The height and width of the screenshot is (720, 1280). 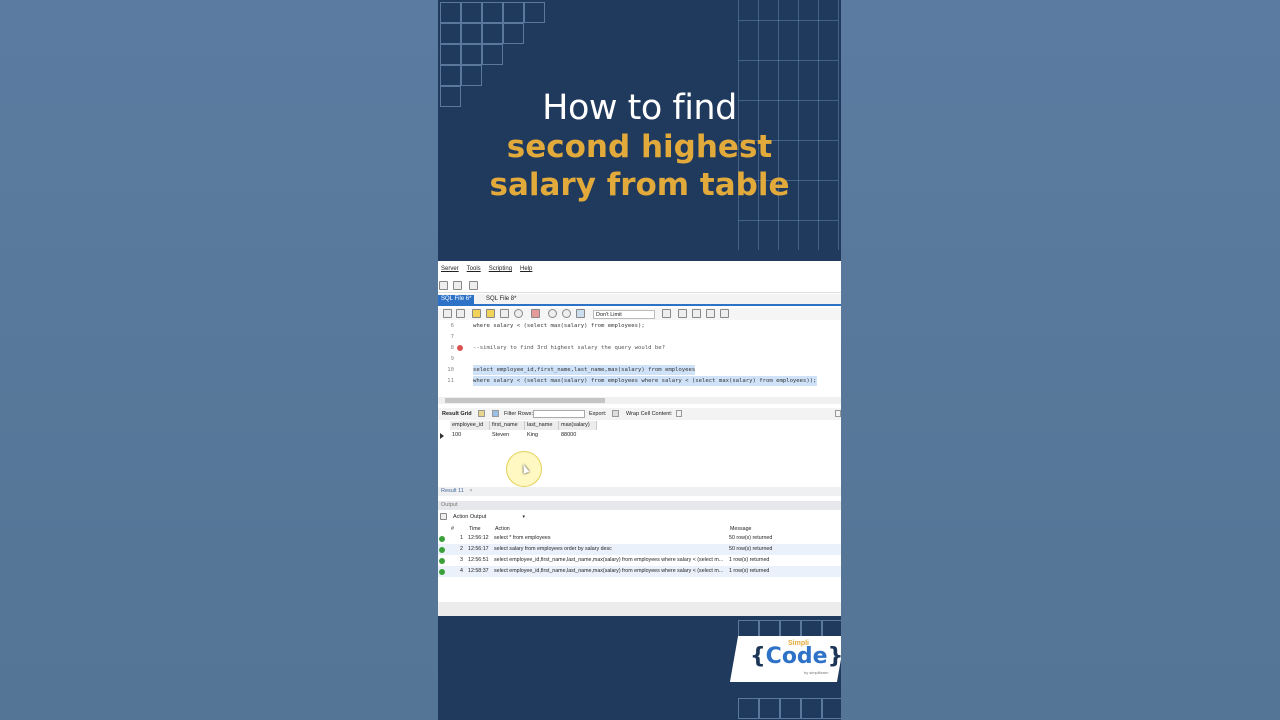 What do you see at coordinates (639, 185) in the screenshot?
I see `title-line-3: salary from table` at bounding box center [639, 185].